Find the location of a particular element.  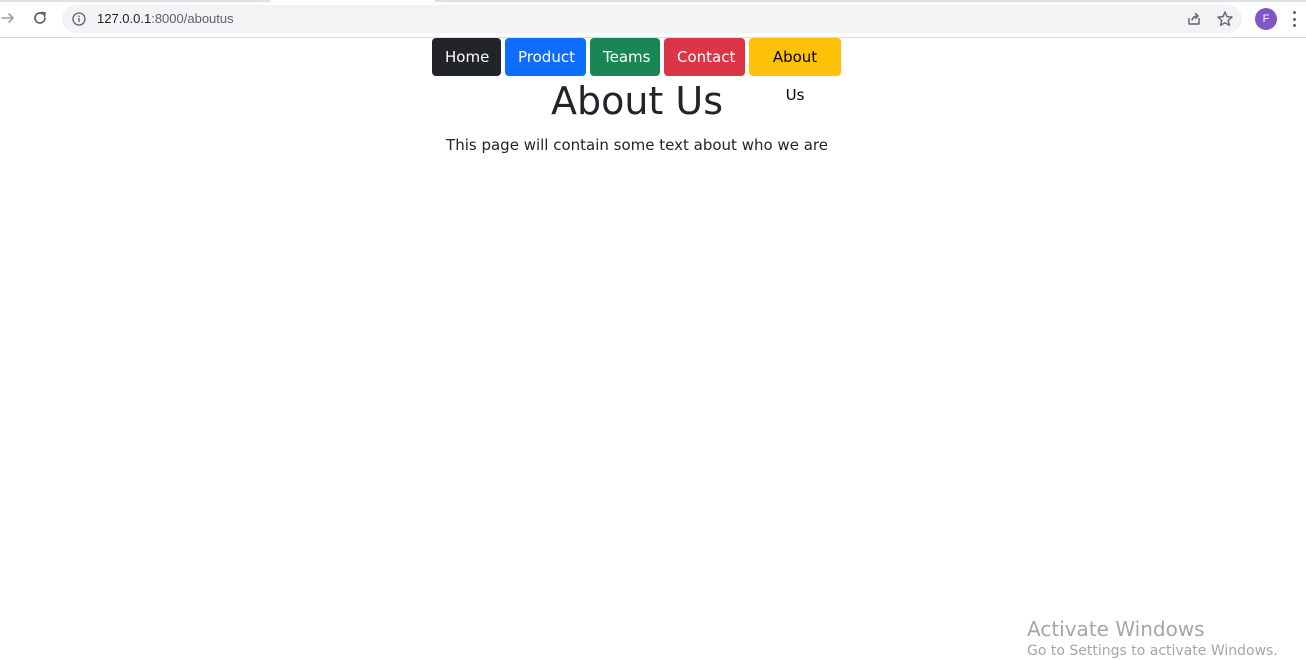

page-title: About Us is located at coordinates (637, 101).